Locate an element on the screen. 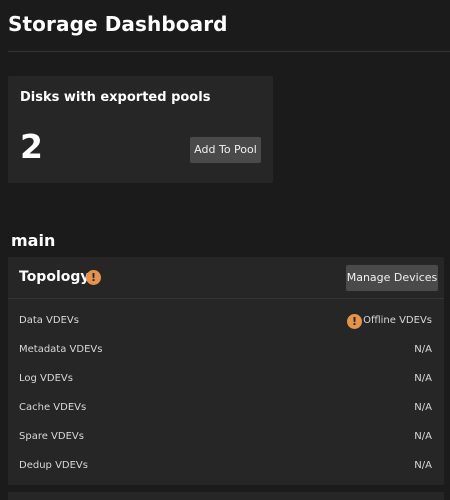  vdev-row-data: Data VDEVs ! Offline VDEVs is located at coordinates (225, 322).